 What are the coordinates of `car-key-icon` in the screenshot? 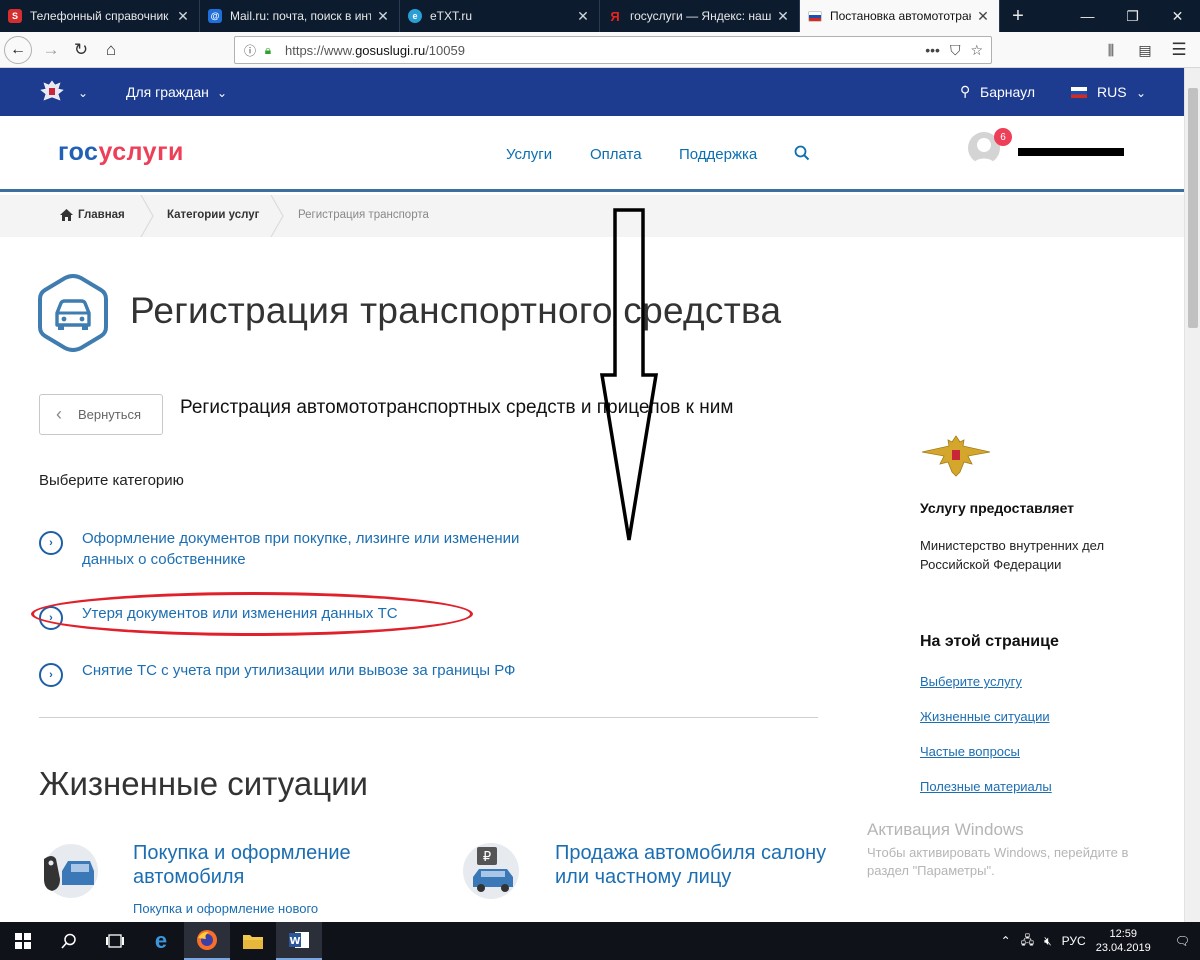 It's located at (68, 871).